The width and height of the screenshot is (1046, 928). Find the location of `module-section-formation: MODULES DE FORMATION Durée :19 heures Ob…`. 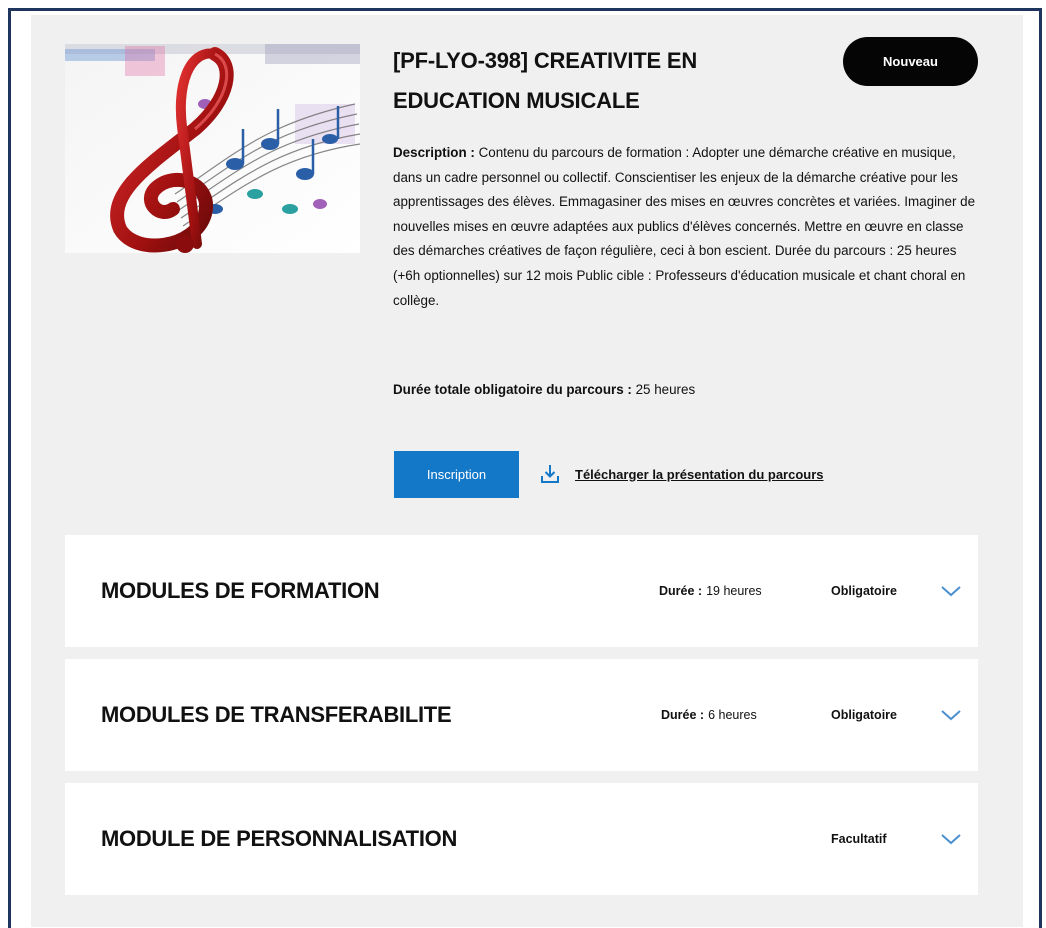

module-section-formation: MODULES DE FORMATION Durée :19 heures Ob… is located at coordinates (521, 591).